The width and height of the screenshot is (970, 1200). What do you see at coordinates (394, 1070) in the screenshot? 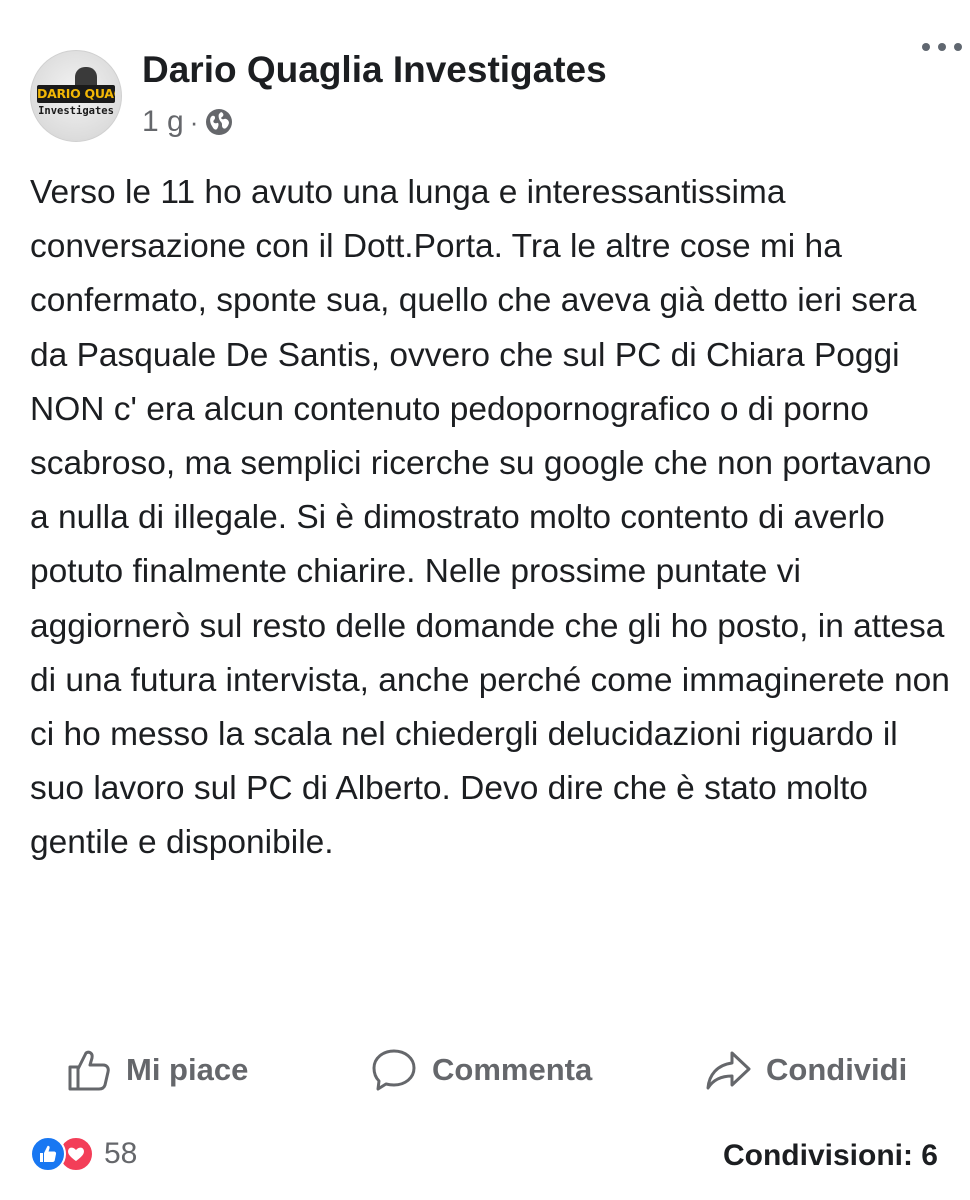
I see `comment-bubble-icon` at bounding box center [394, 1070].